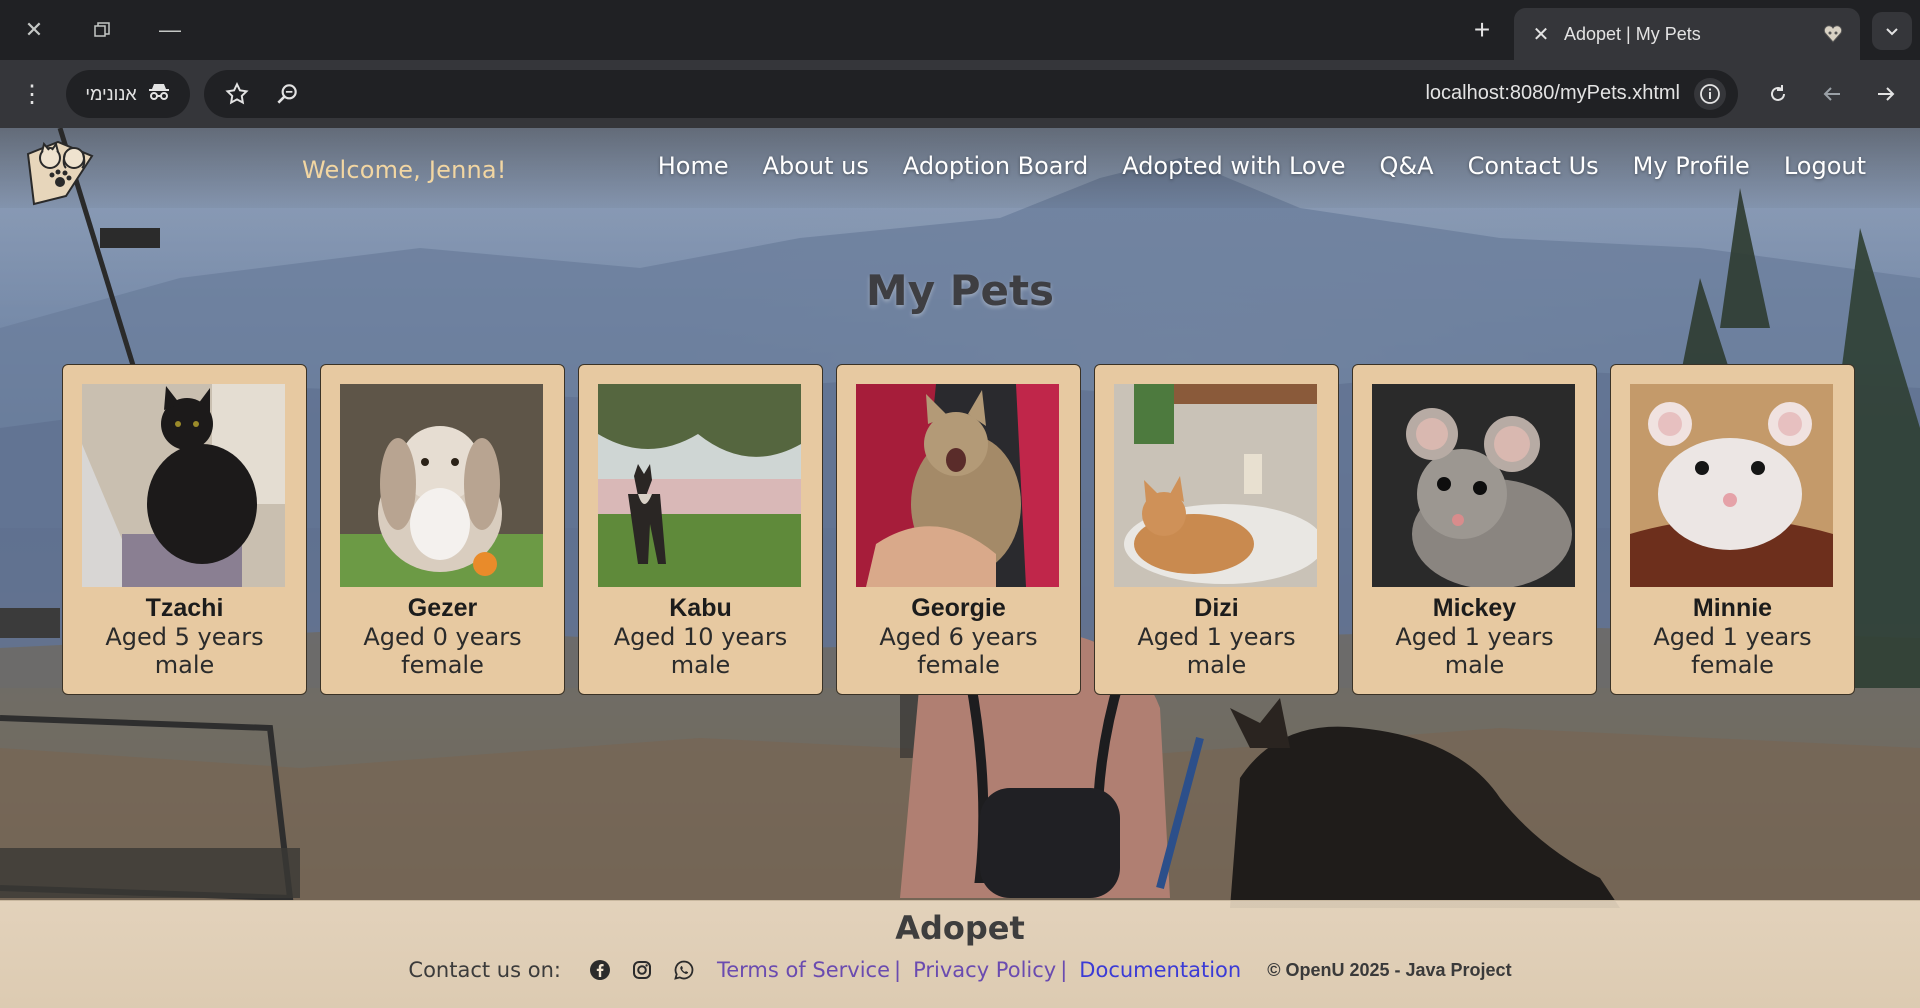  I want to click on copyright-text: © OpenU 2025 - Java Project, so click(1389, 969).